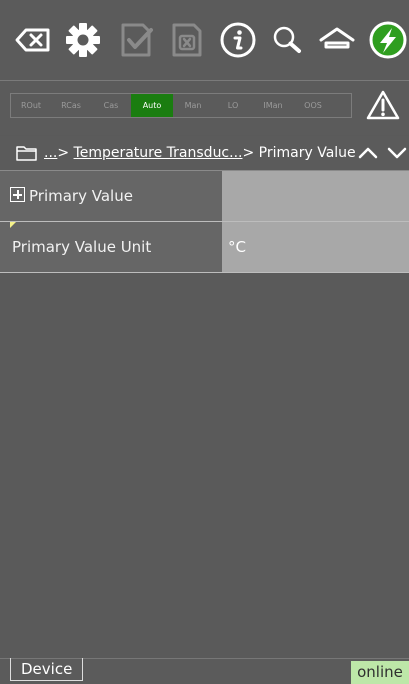  Describe the element at coordinates (315, 247) in the screenshot. I see `parameter-value: °C` at that location.